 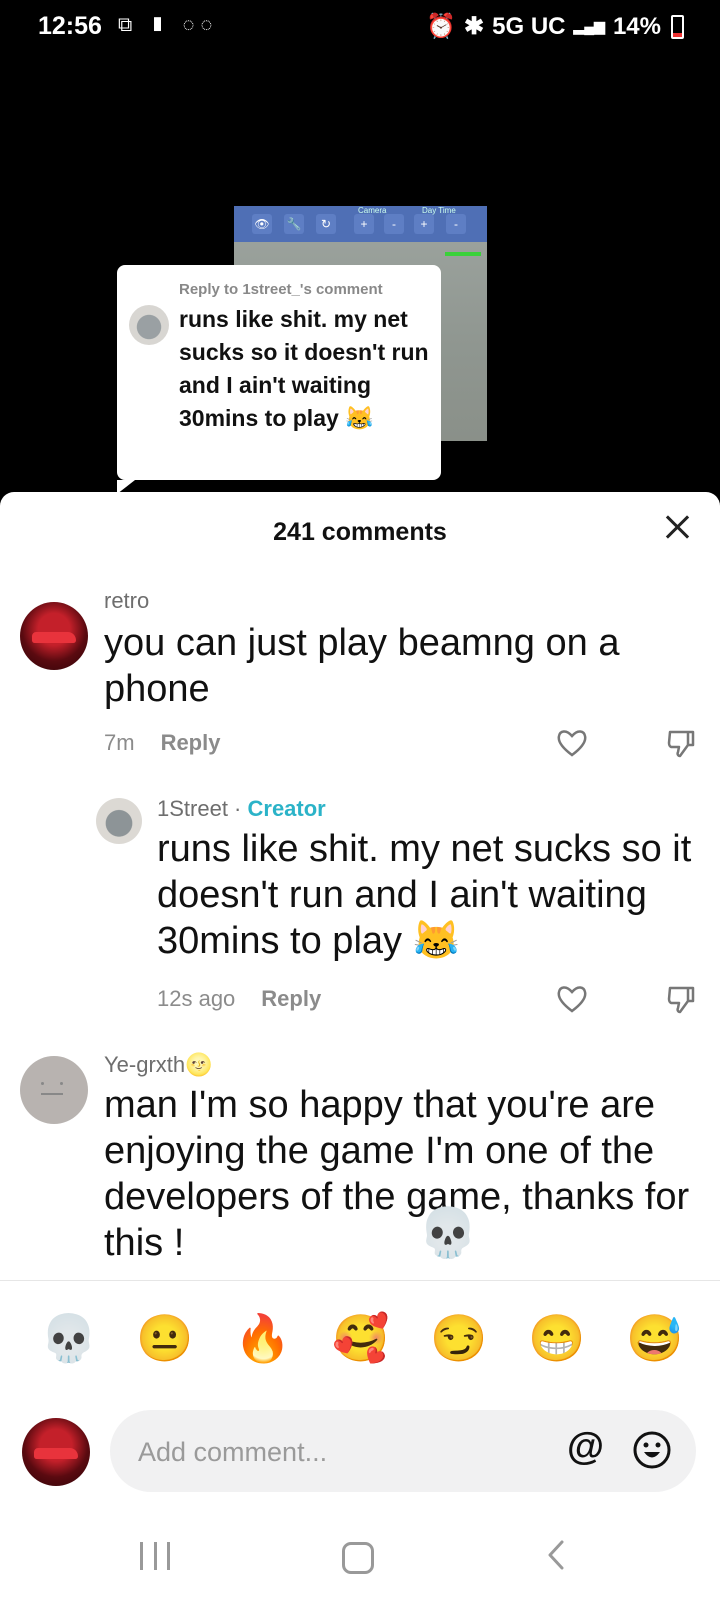 What do you see at coordinates (294, 224) in the screenshot?
I see `wrench-icon: 🔧` at bounding box center [294, 224].